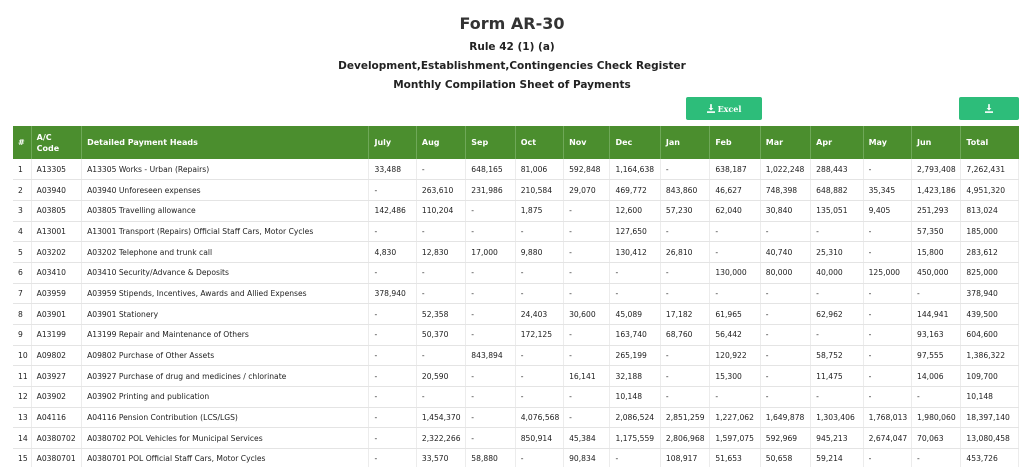 This screenshot has height=467, width=1024. I want to click on column-header: Mar, so click(786, 142).